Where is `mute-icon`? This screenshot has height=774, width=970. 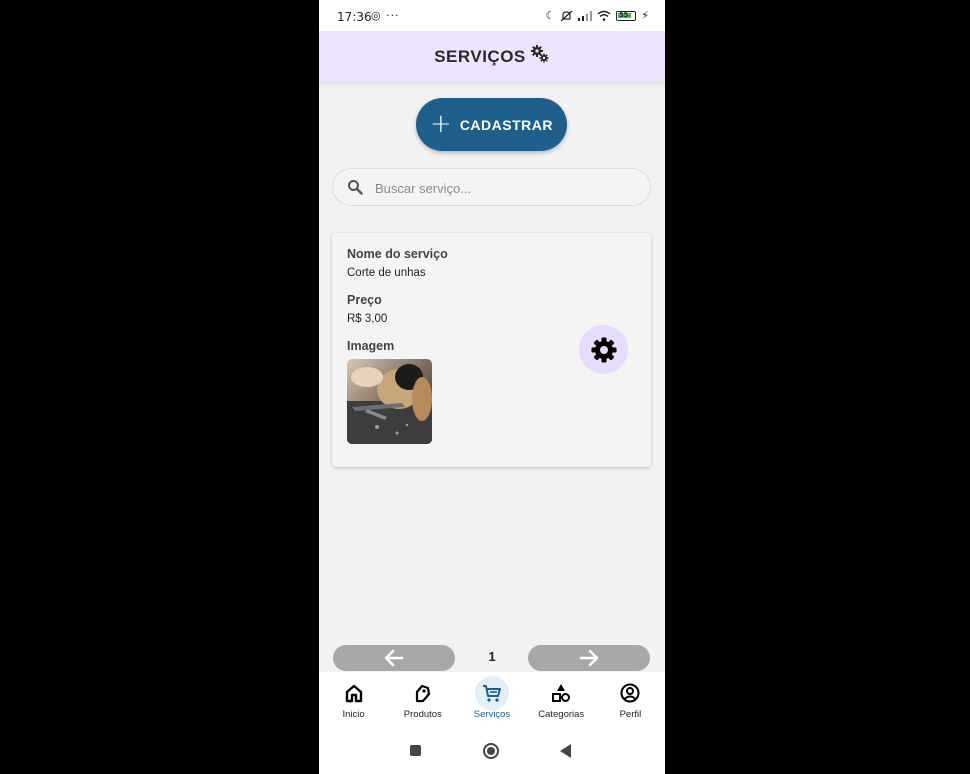 mute-icon is located at coordinates (566, 15).